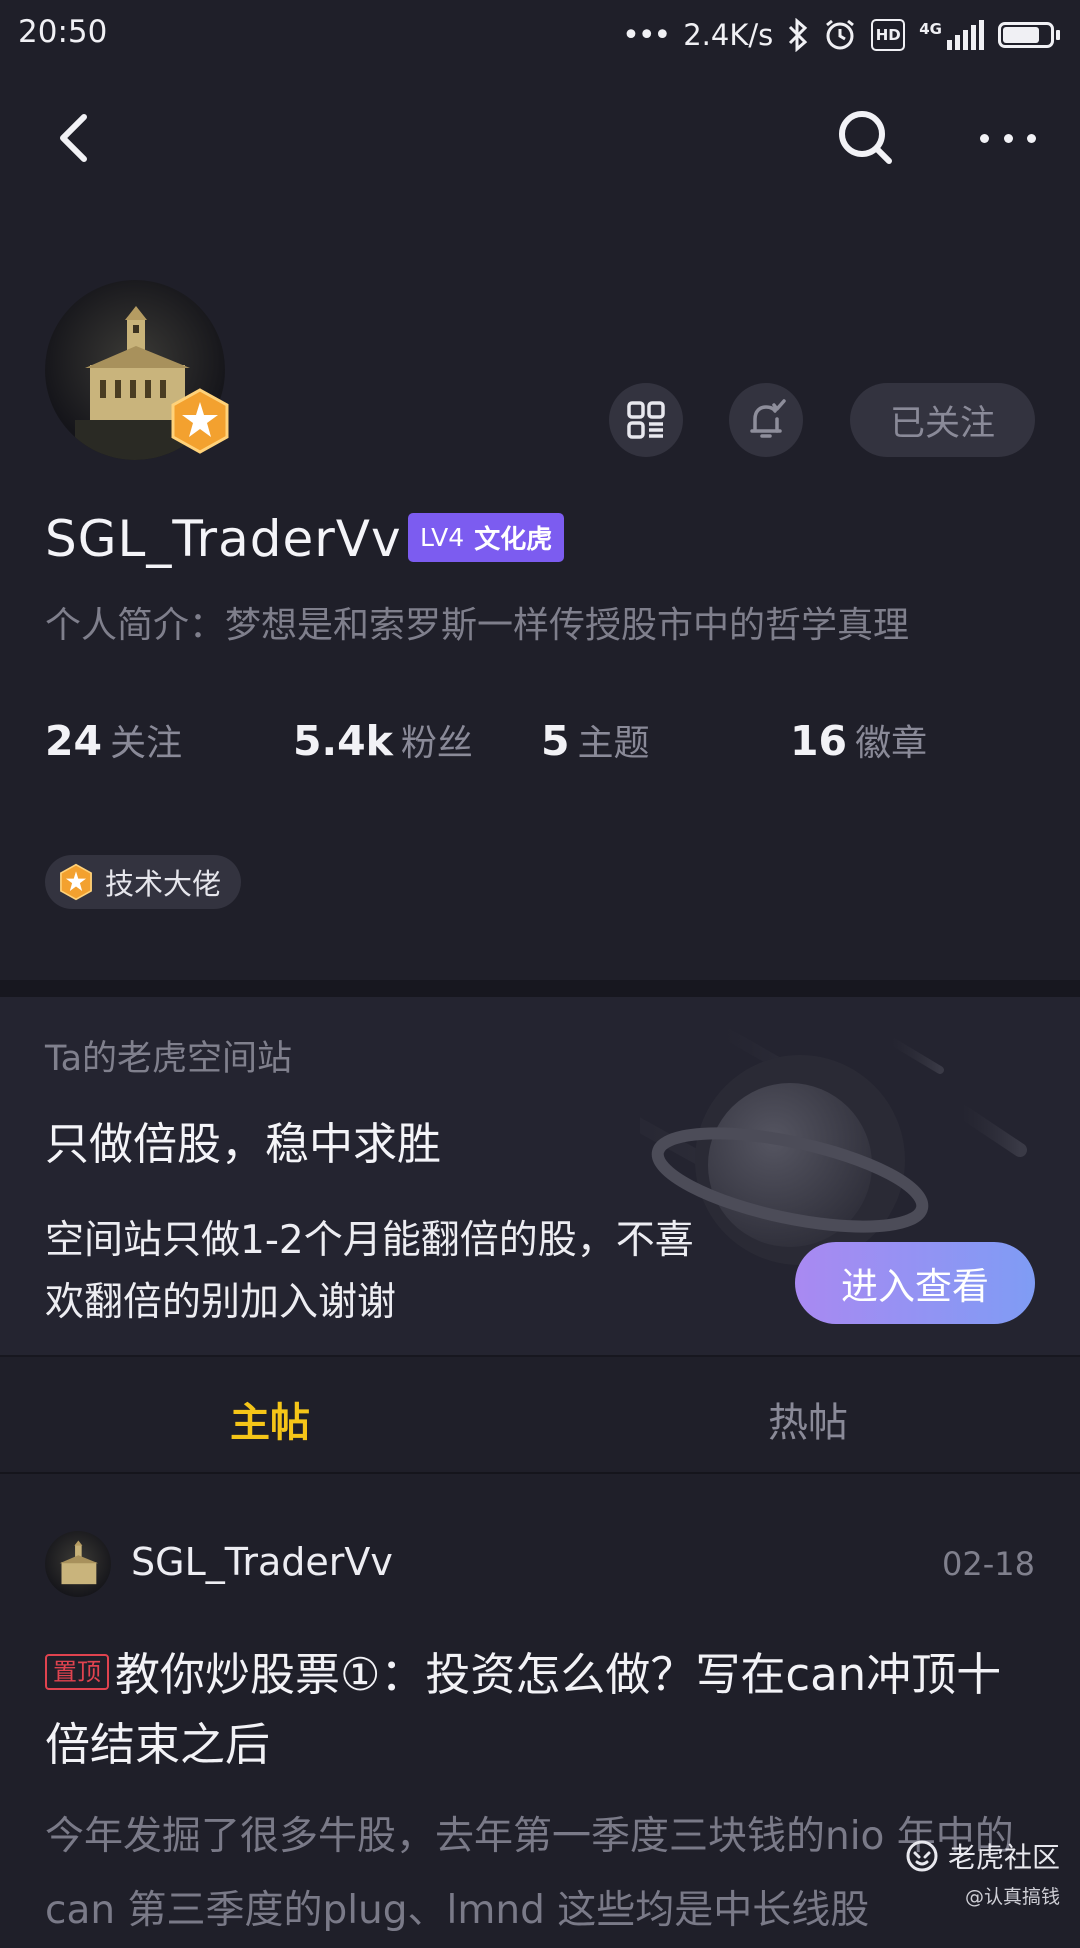 The width and height of the screenshot is (1080, 1948). I want to click on stat-label: 关注, so click(146, 743).